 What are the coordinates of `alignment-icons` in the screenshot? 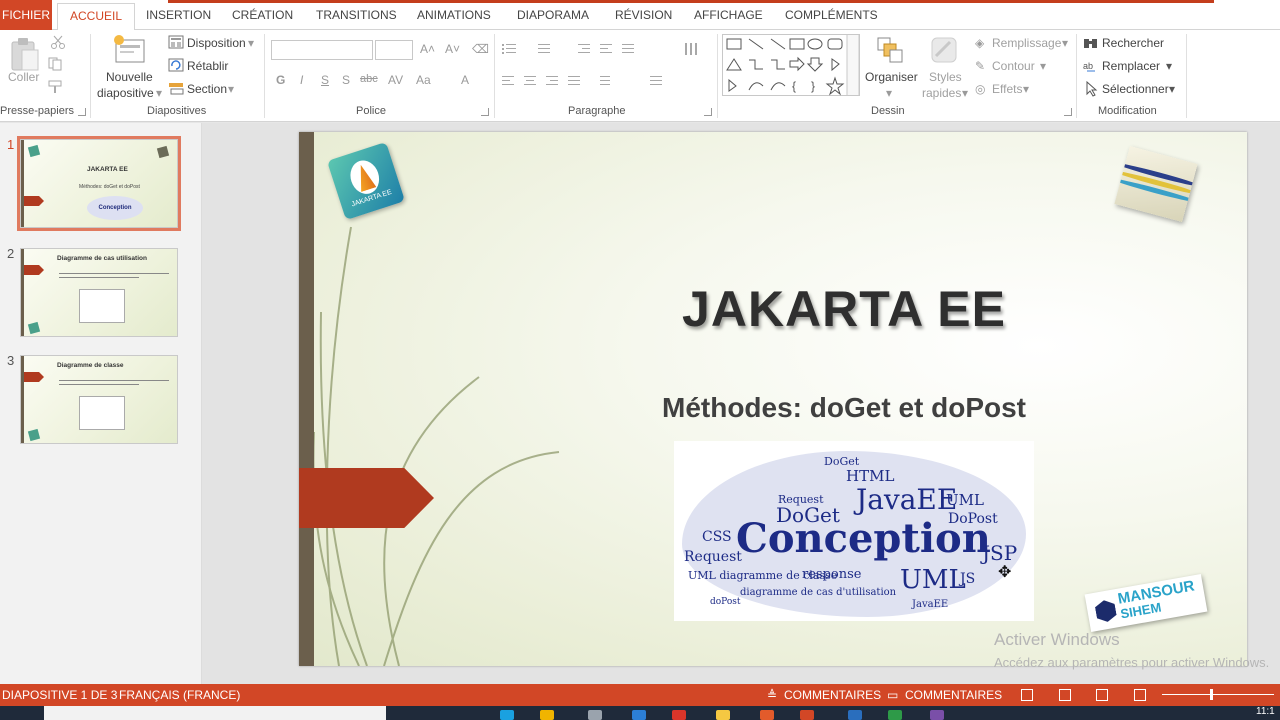 It's located at (605, 81).